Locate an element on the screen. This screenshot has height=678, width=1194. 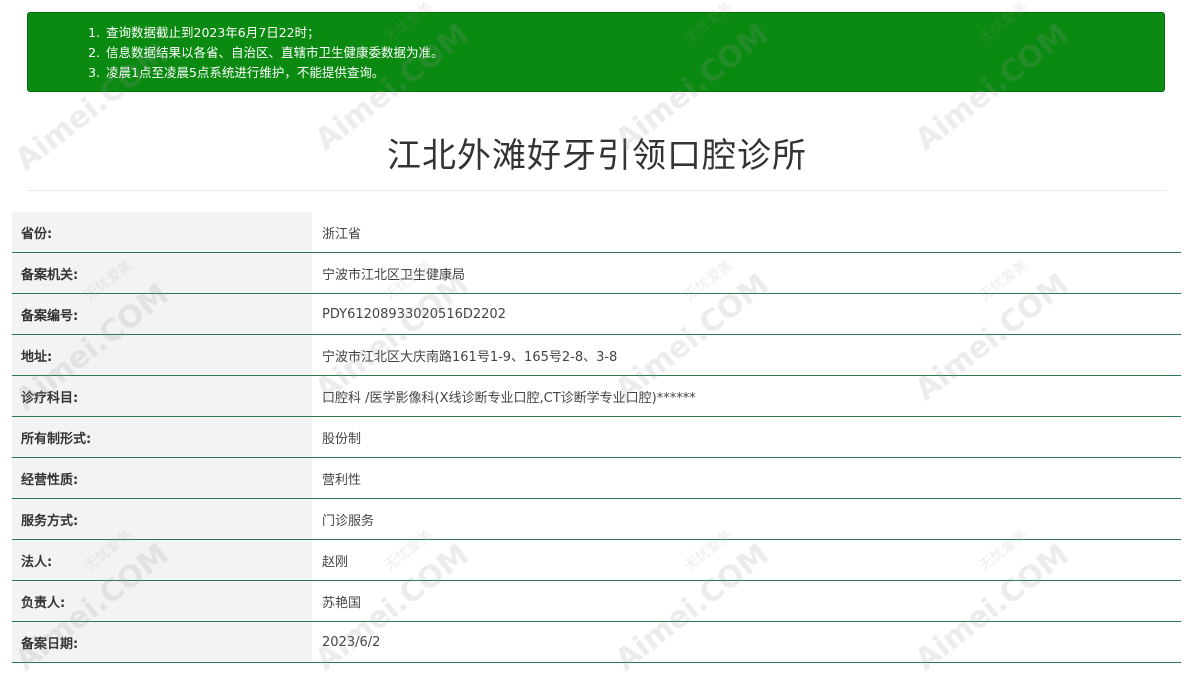
table-row: 备案编号: PDY61208933020516D2202 is located at coordinates (596, 314).